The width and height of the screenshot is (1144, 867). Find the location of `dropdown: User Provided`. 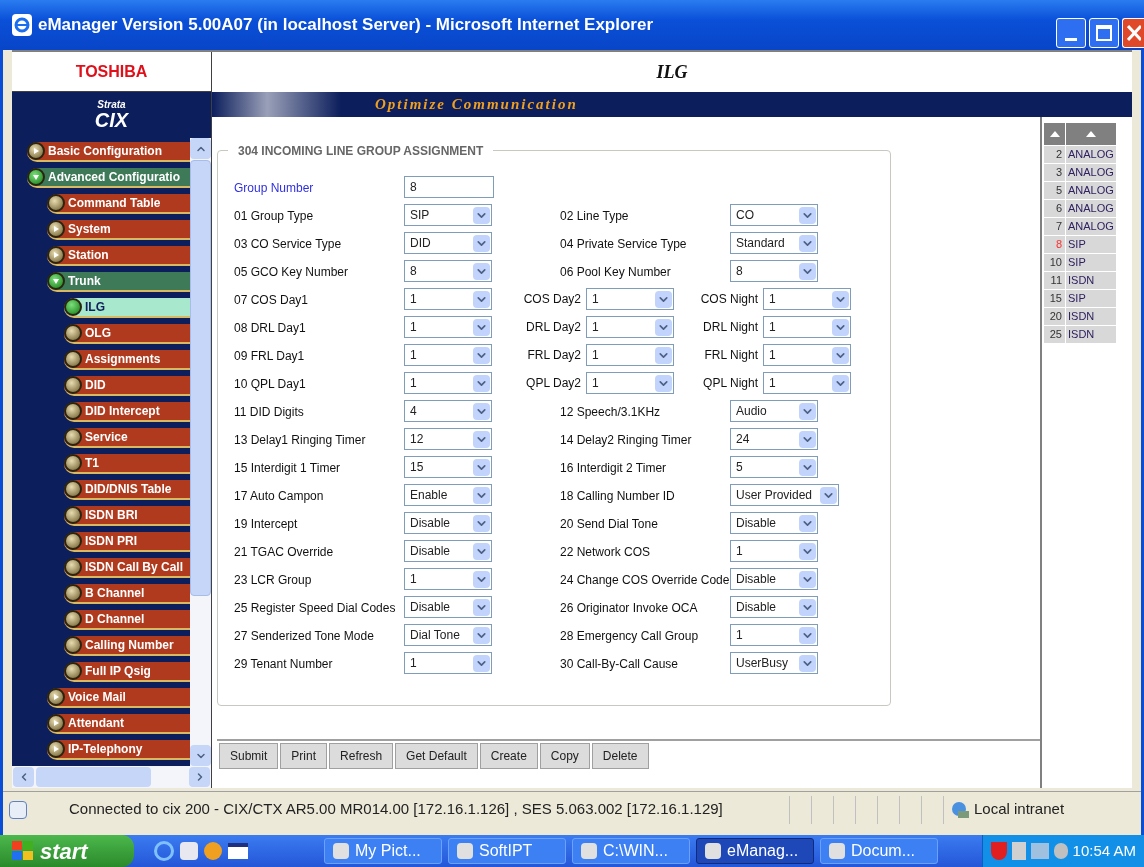

dropdown: User Provided is located at coordinates (785, 495).